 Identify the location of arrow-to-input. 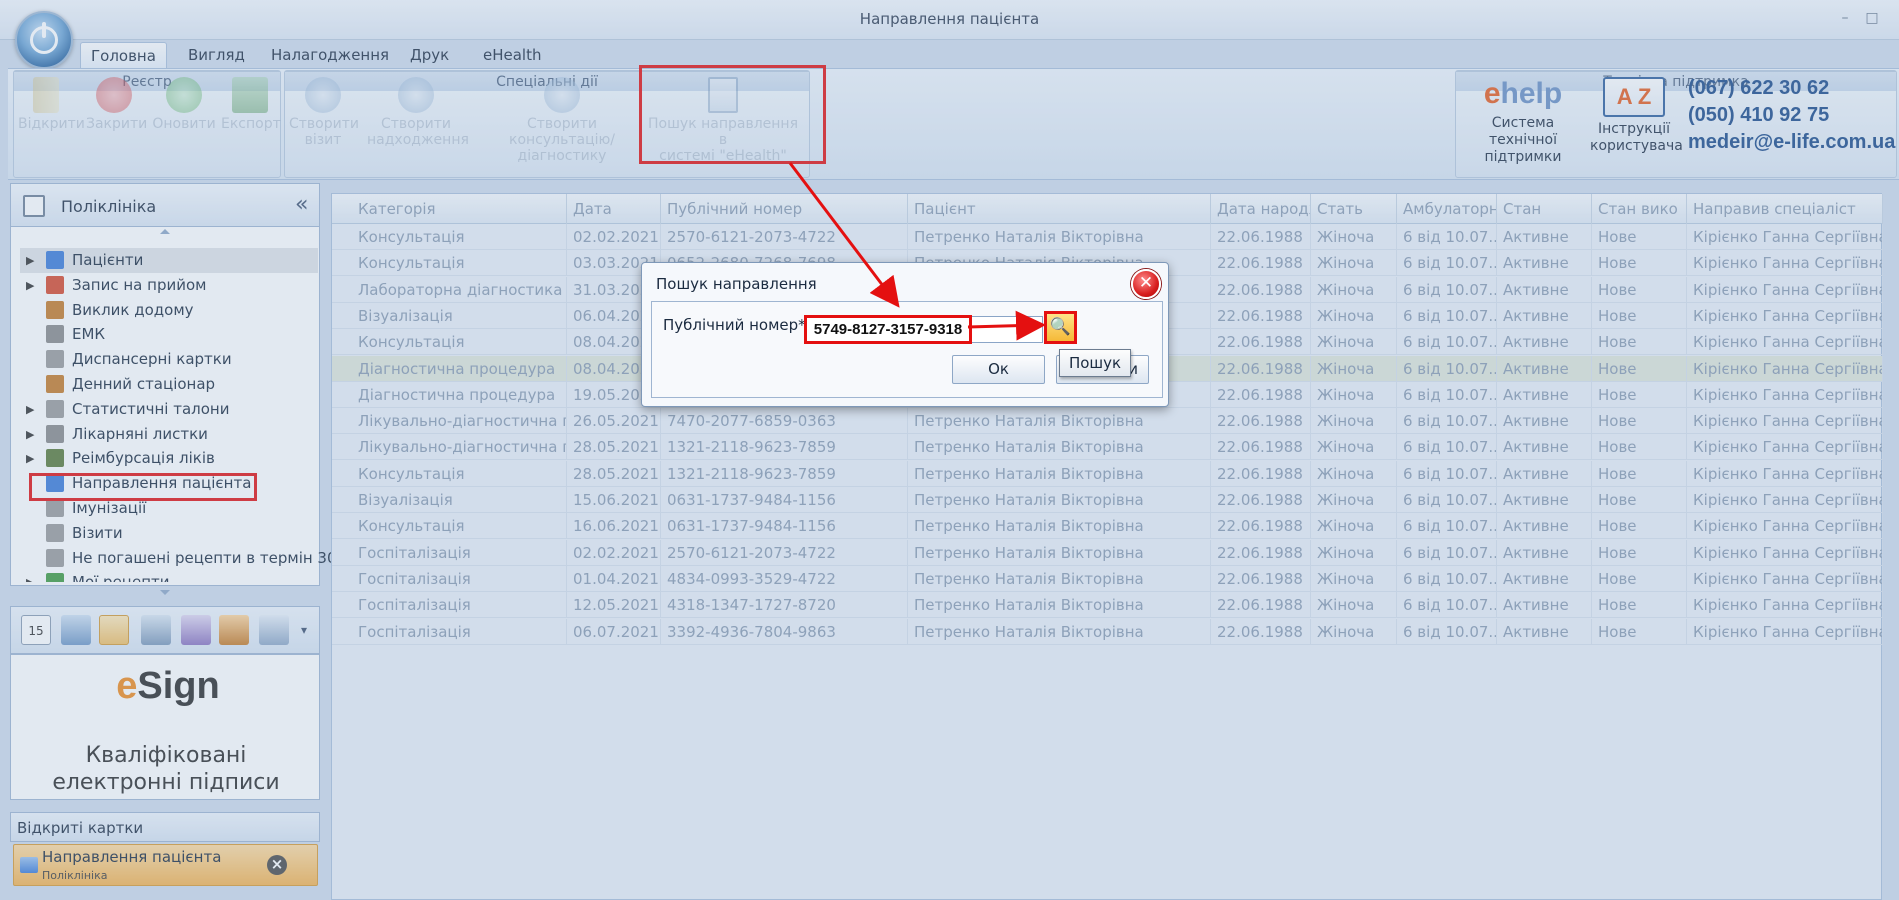
(844, 235).